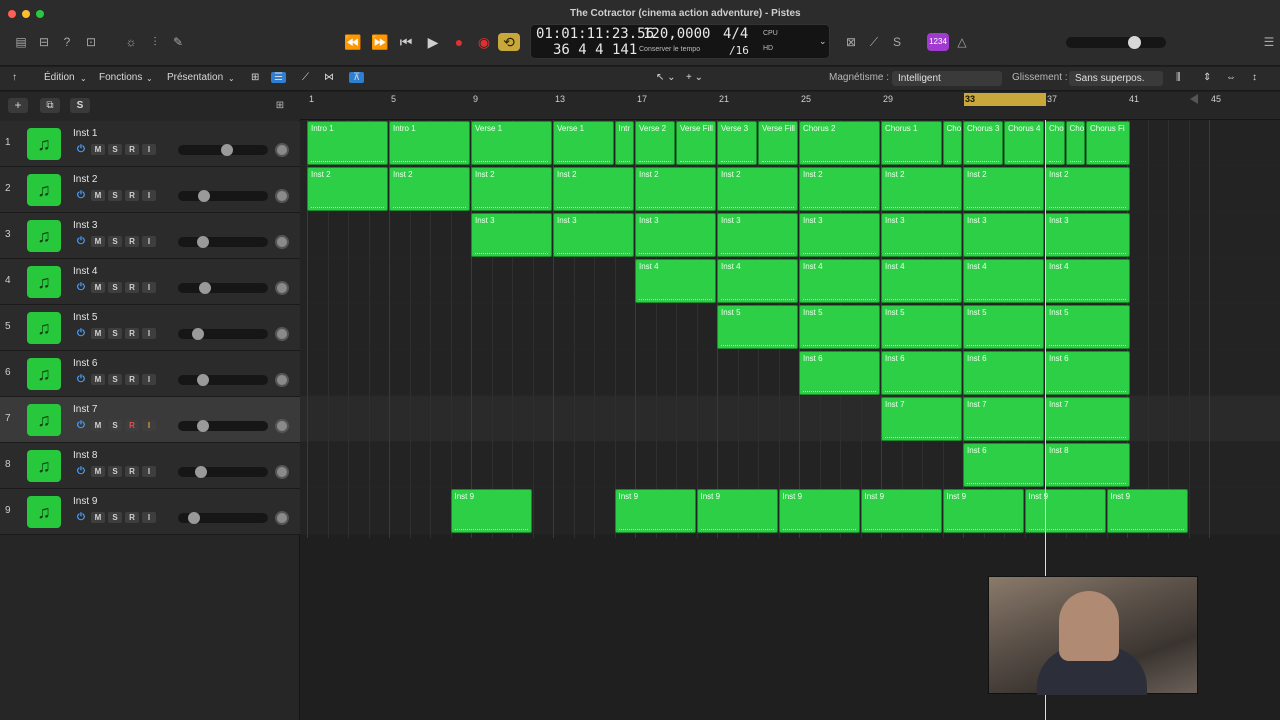 Image resolution: width=1280 pixels, height=720 pixels. Describe the element at coordinates (1178, 77) in the screenshot. I see `waveform-zoom-icon: ⫼` at that location.